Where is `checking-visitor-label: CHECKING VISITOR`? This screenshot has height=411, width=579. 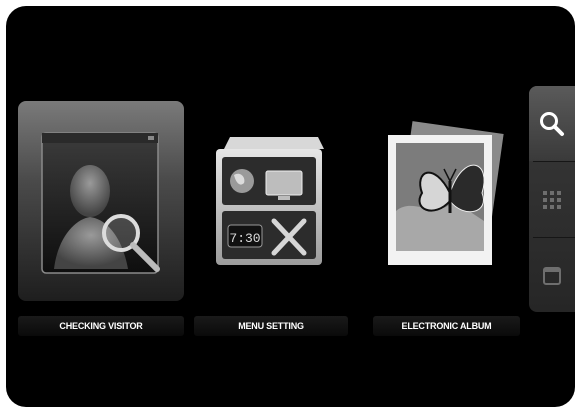
checking-visitor-label: CHECKING VISITOR is located at coordinates (101, 326).